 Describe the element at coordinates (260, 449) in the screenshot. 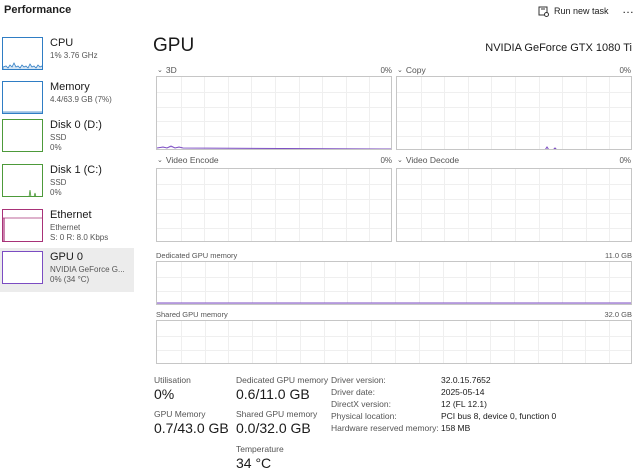

I see `temperature-label: Temperature` at that location.